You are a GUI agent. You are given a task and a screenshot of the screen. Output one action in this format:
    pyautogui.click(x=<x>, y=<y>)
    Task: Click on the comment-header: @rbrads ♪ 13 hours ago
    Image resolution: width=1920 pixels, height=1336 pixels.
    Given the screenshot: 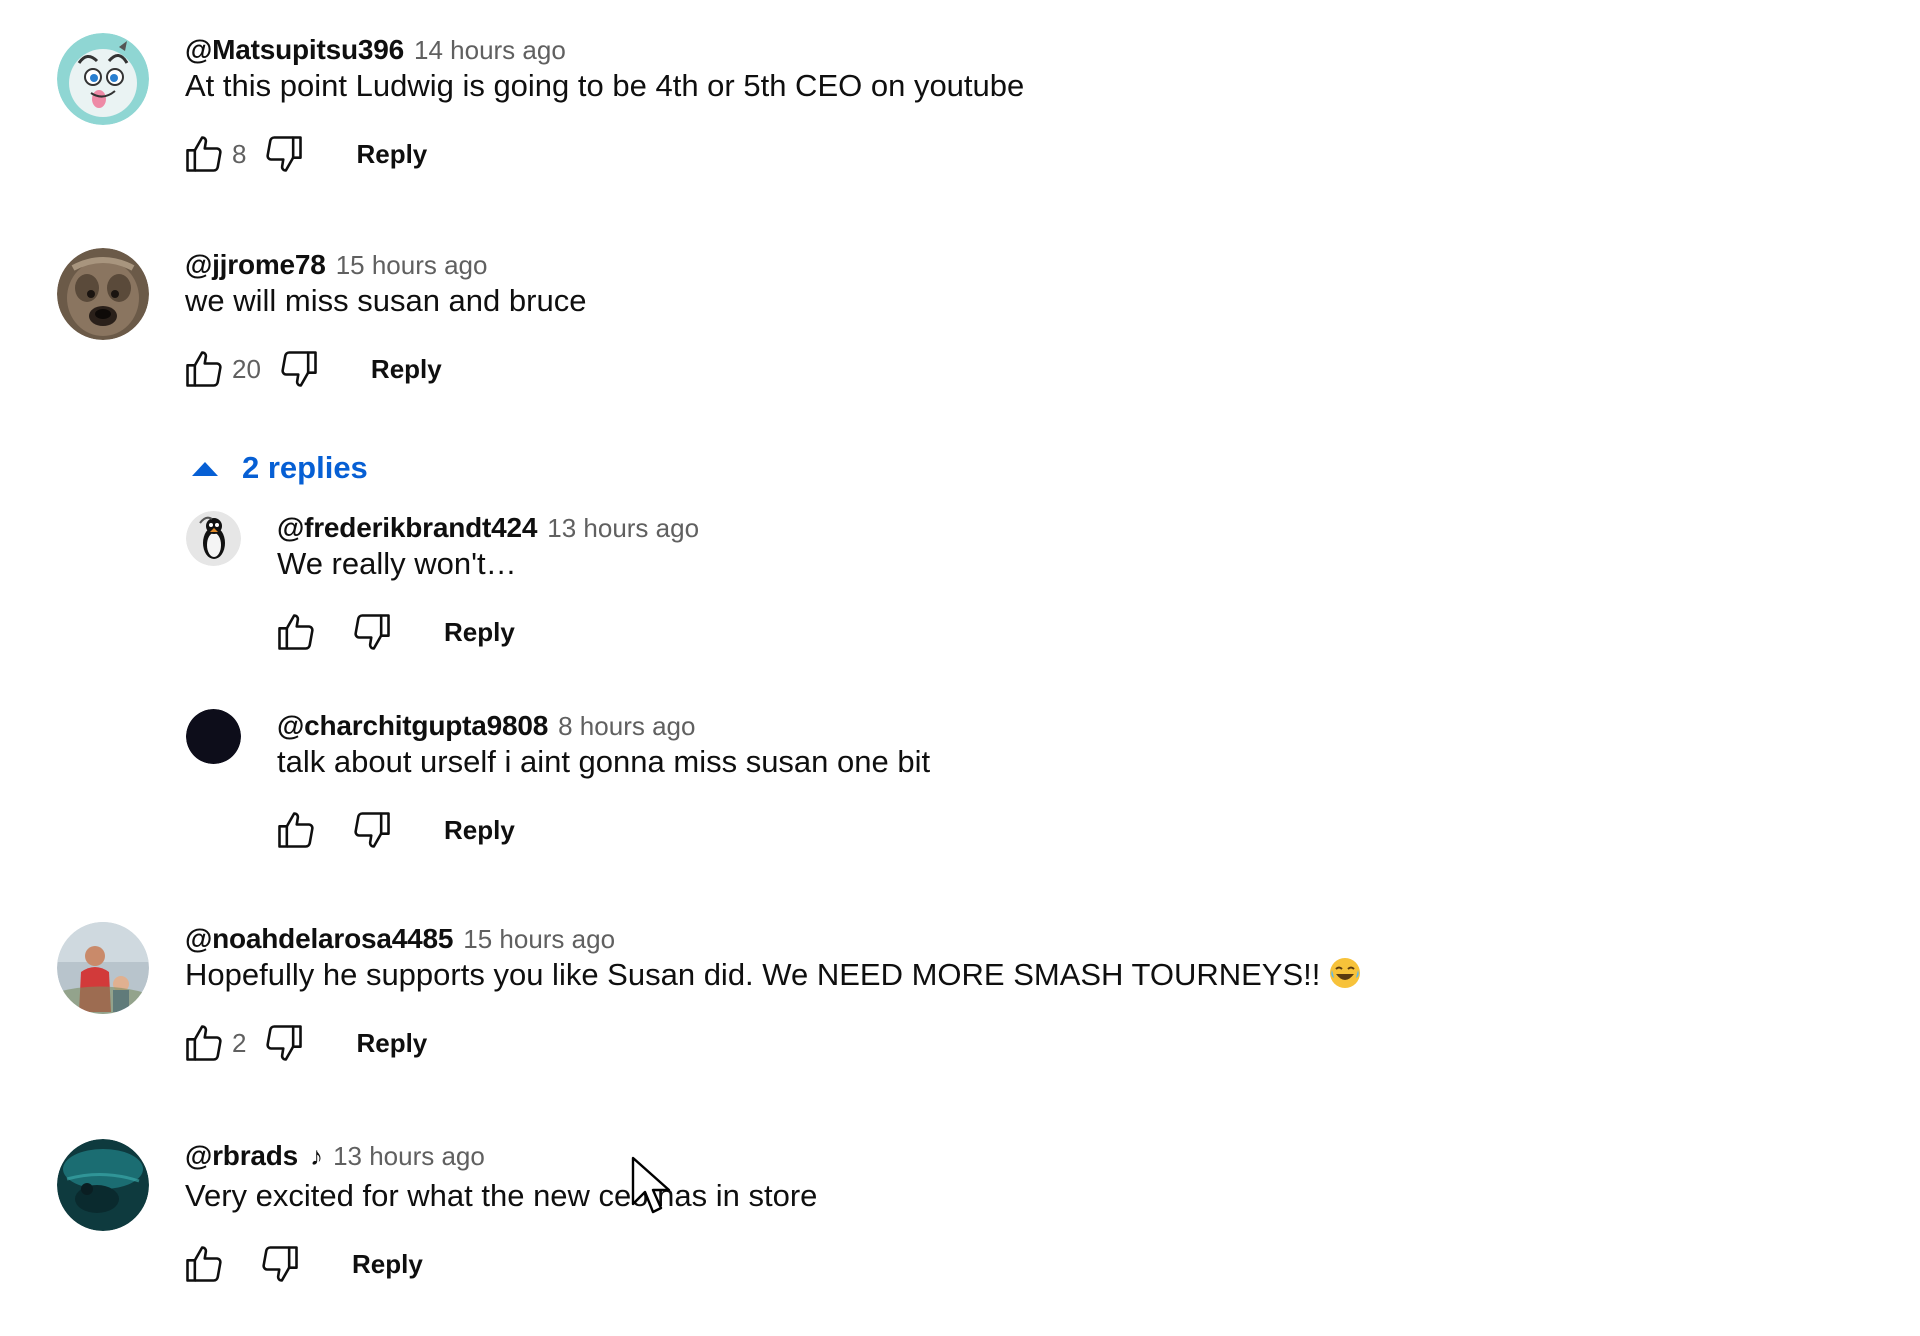 What is the action you would take?
    pyautogui.click(x=335, y=1156)
    